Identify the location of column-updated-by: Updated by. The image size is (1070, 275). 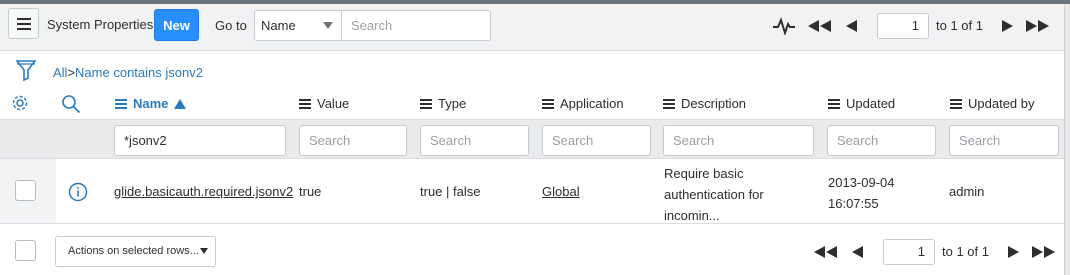
(992, 103).